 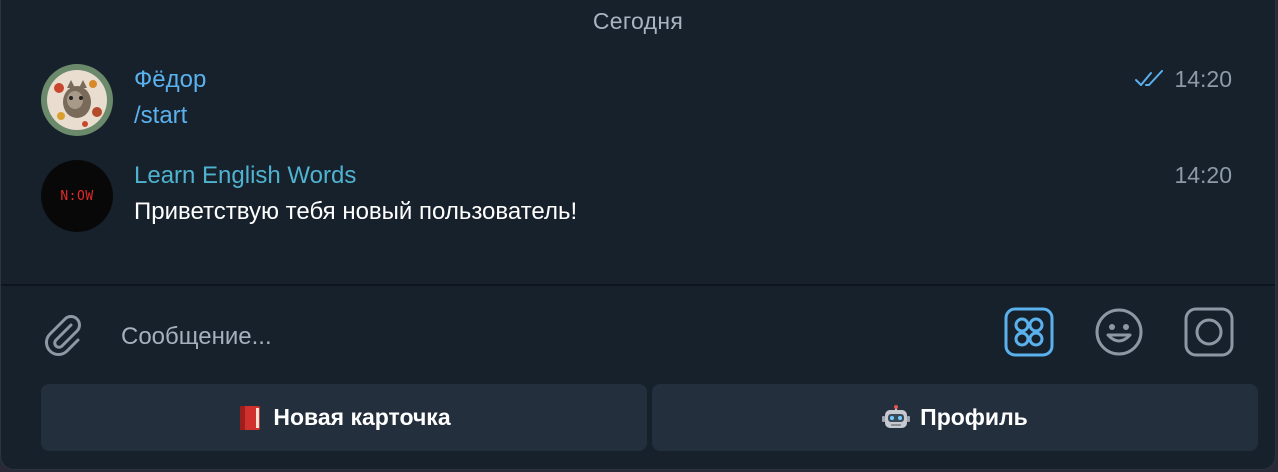 I want to click on message-sender: Learn English Words, so click(x=245, y=176).